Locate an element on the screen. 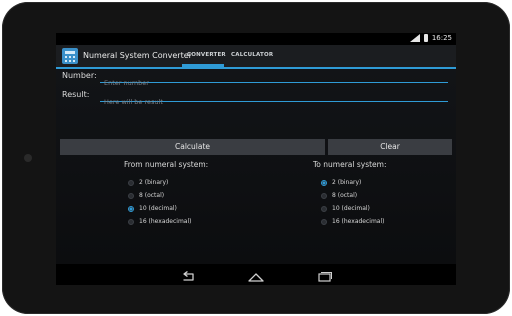  home-icon is located at coordinates (256, 275).